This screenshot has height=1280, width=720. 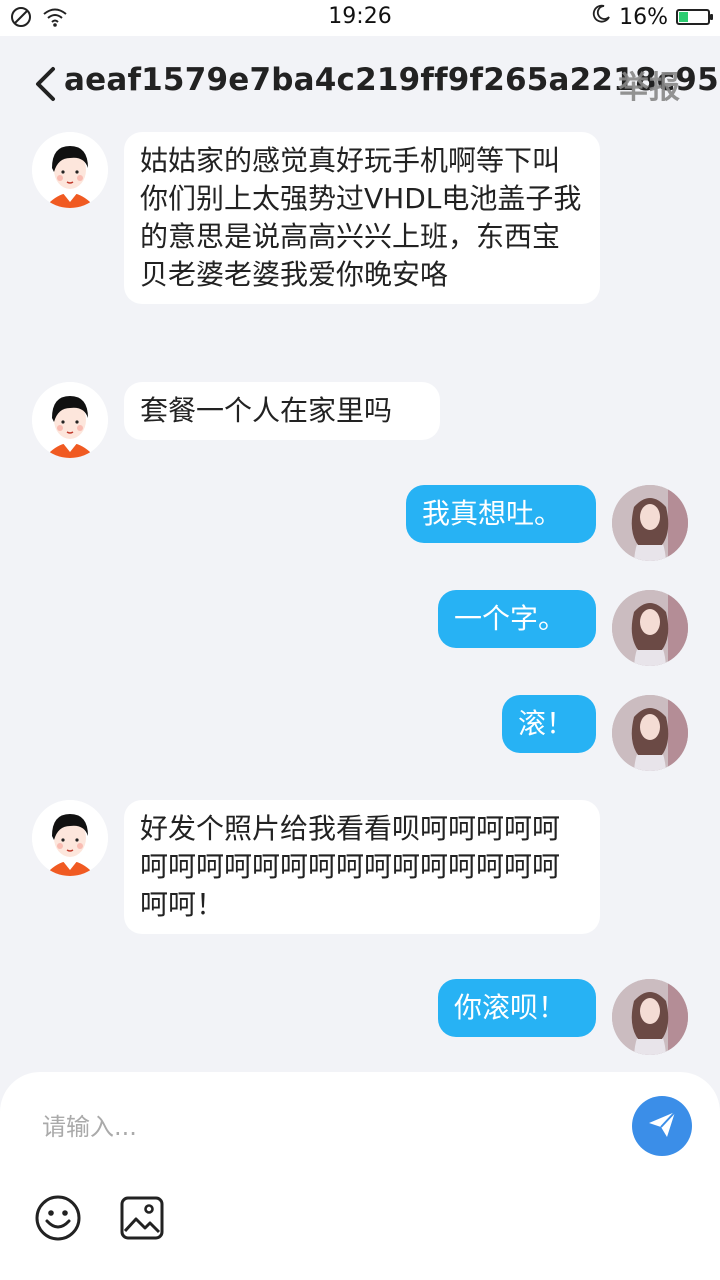 I want to click on outgoing-message: 你滚呗！, so click(x=517, y=1008).